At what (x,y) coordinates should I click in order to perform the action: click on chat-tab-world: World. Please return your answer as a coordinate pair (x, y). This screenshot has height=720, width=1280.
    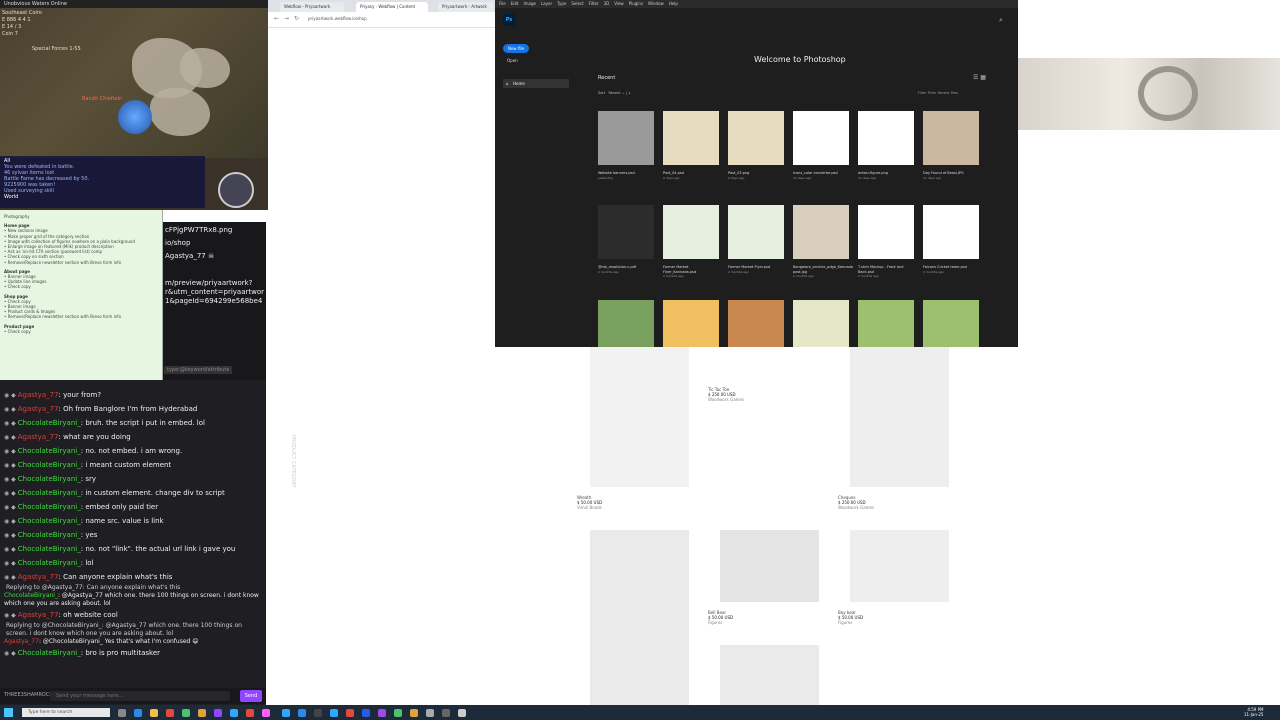
    Looking at the image, I should click on (102, 197).